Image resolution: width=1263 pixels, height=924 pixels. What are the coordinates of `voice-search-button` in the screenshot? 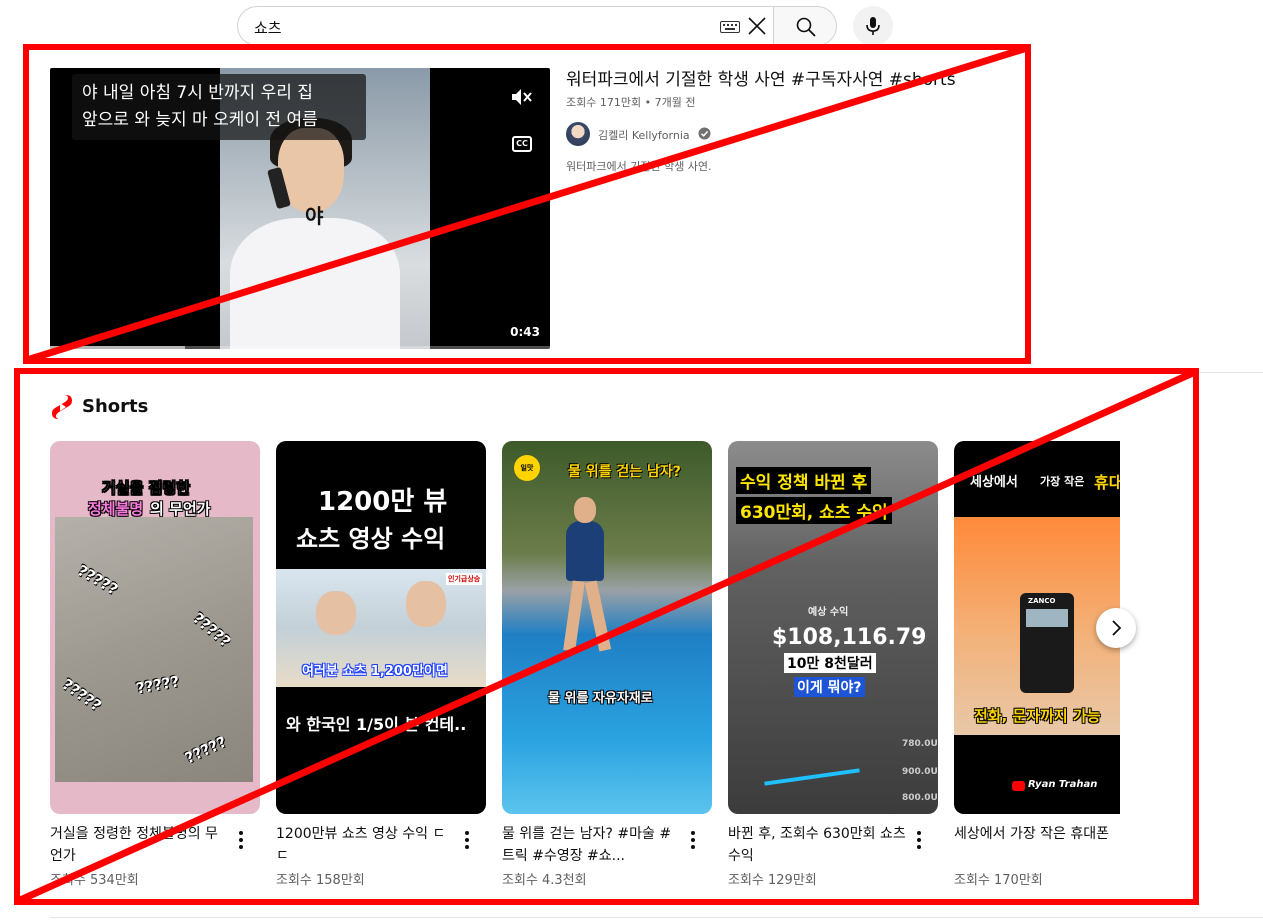 It's located at (873, 26).